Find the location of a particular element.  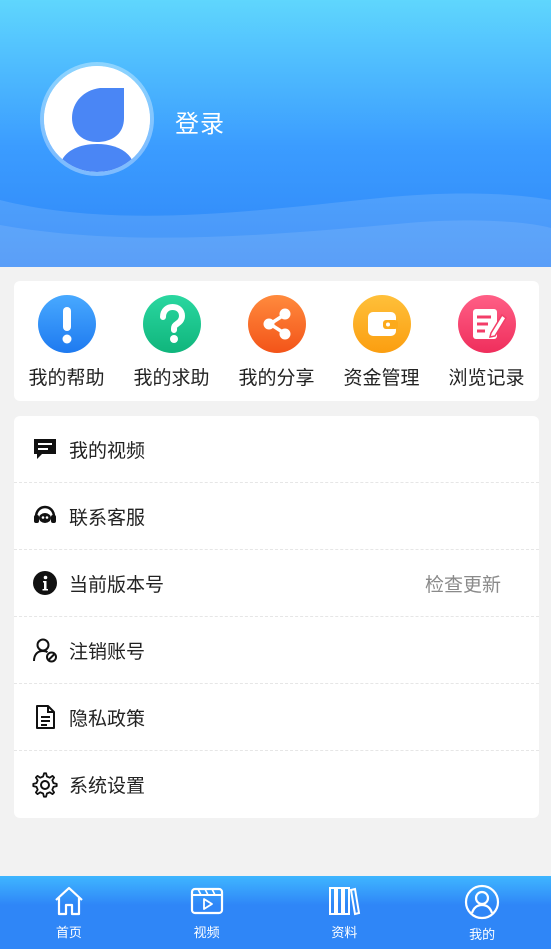

tab-label: 我的 is located at coordinates (482, 935).